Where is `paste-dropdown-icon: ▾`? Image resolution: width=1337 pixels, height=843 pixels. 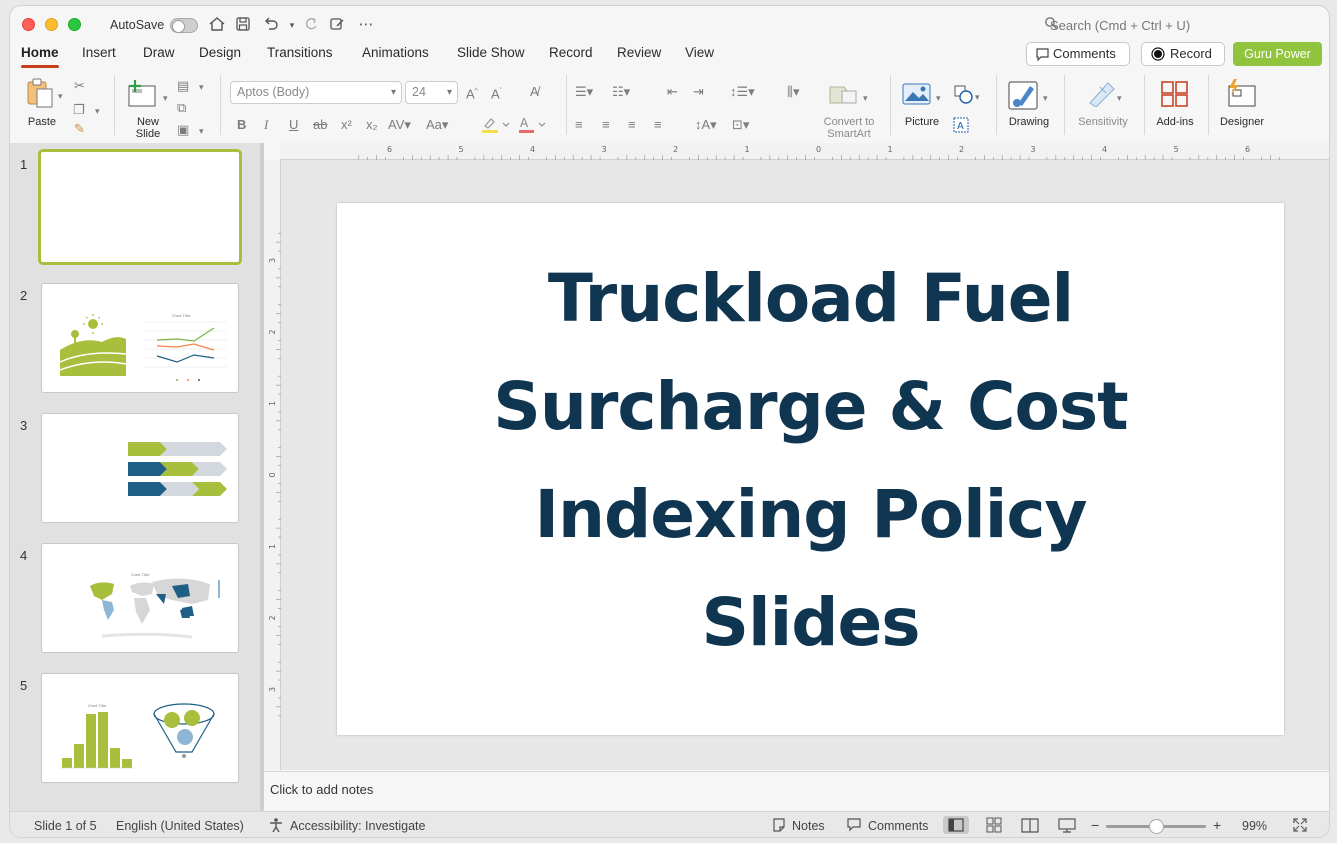
paste-dropdown-icon: ▾ is located at coordinates (60, 96).